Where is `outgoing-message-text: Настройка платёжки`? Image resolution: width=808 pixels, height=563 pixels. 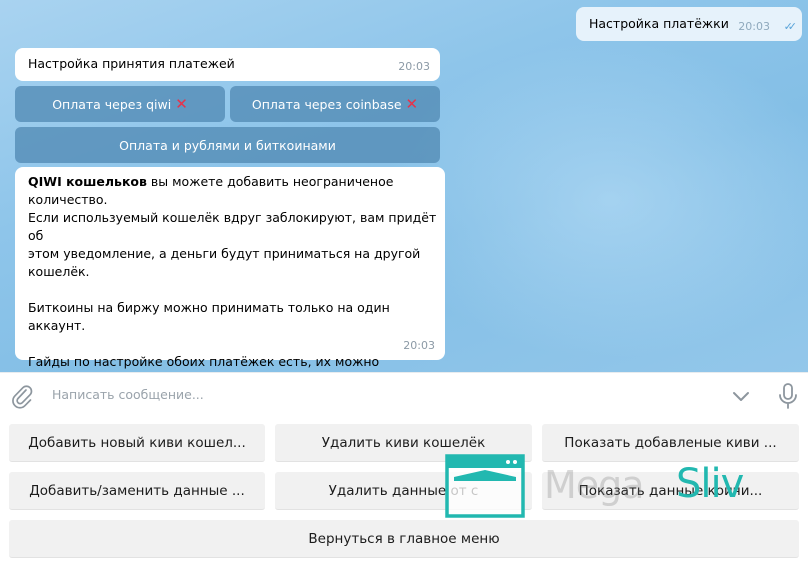
outgoing-message-text: Настройка платёжки is located at coordinates (659, 23).